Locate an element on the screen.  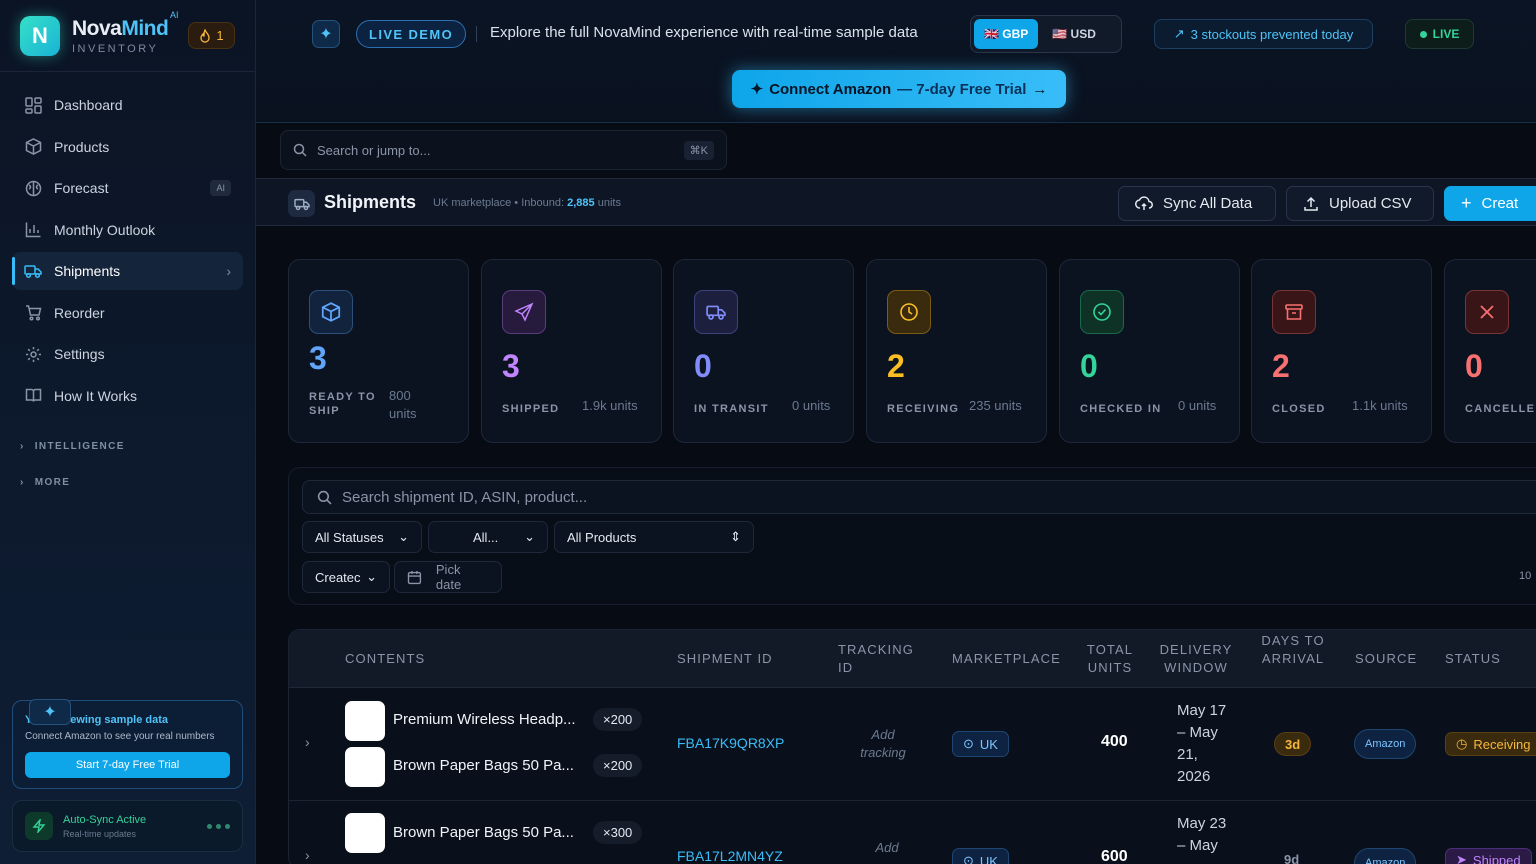
date-placeholder: Pick date is located at coordinates (448, 577).